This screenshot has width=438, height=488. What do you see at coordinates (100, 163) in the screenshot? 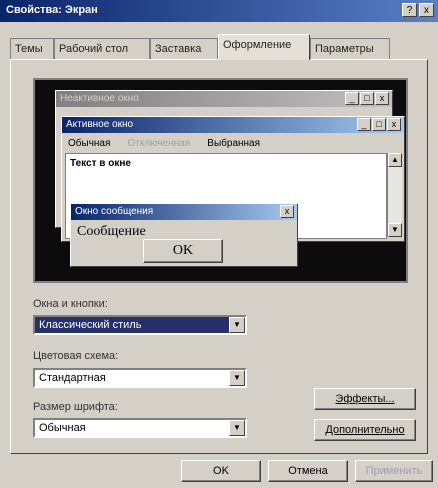
I see `preview-window-text: Текст в окне` at bounding box center [100, 163].